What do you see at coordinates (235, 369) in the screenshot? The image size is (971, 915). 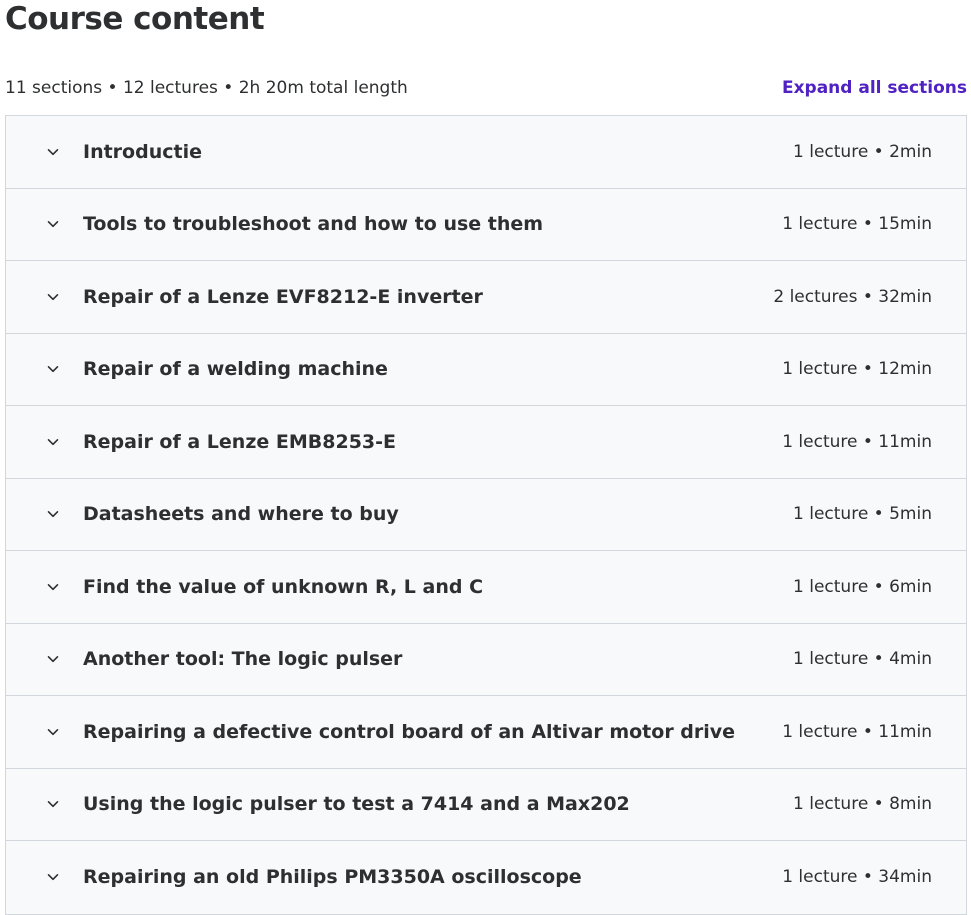 I see `section-title: Repair of a welding machine` at bounding box center [235, 369].